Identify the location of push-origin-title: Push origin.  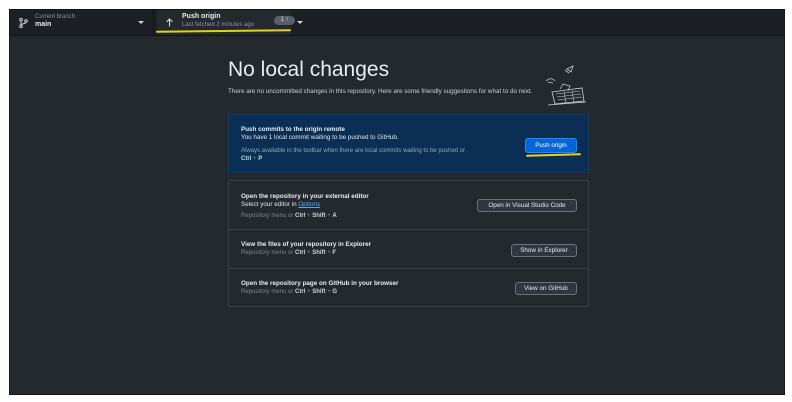
(201, 16).